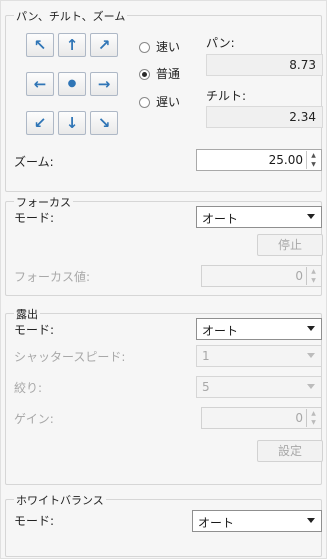 The image size is (327, 559). Describe the element at coordinates (34, 218) in the screenshot. I see `focus-mode-label: モード:` at that location.